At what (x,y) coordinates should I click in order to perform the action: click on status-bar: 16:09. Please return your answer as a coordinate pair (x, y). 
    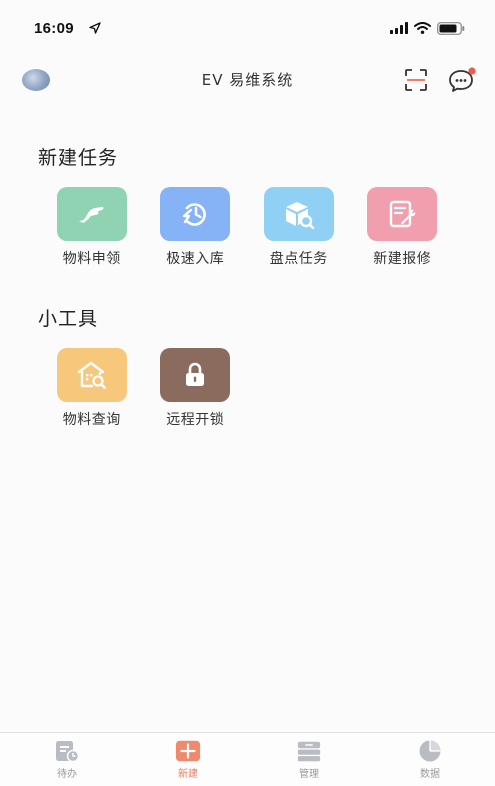
    Looking at the image, I should click on (247, 25).